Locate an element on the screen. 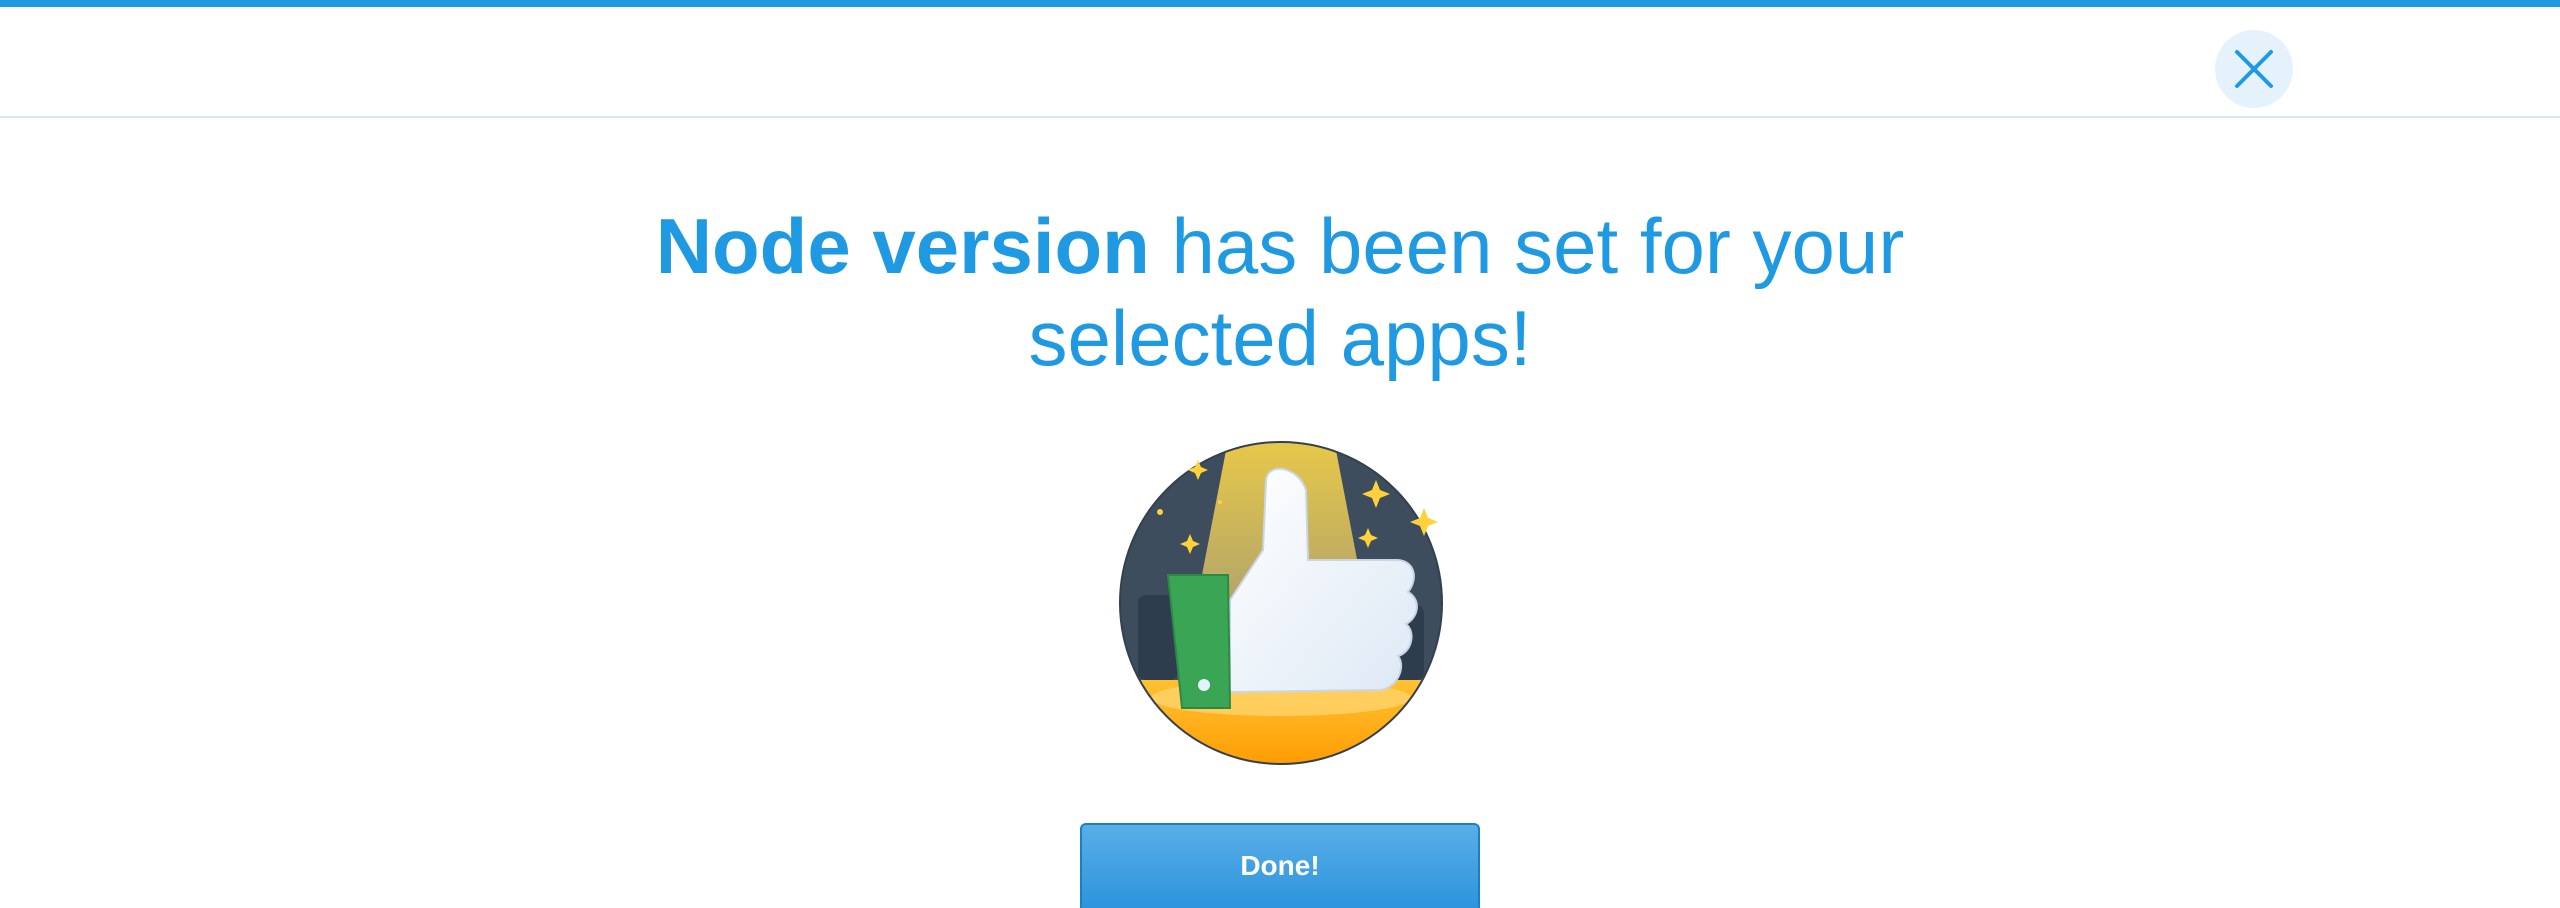  headline-line-1: Node version has been set for your is located at coordinates (1280, 246).